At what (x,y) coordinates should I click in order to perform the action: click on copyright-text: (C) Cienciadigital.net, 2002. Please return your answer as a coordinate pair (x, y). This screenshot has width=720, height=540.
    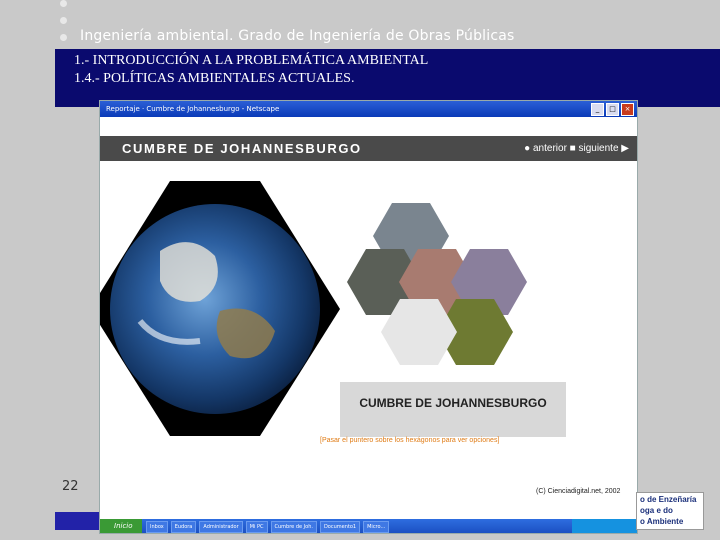
    Looking at the image, I should click on (578, 491).